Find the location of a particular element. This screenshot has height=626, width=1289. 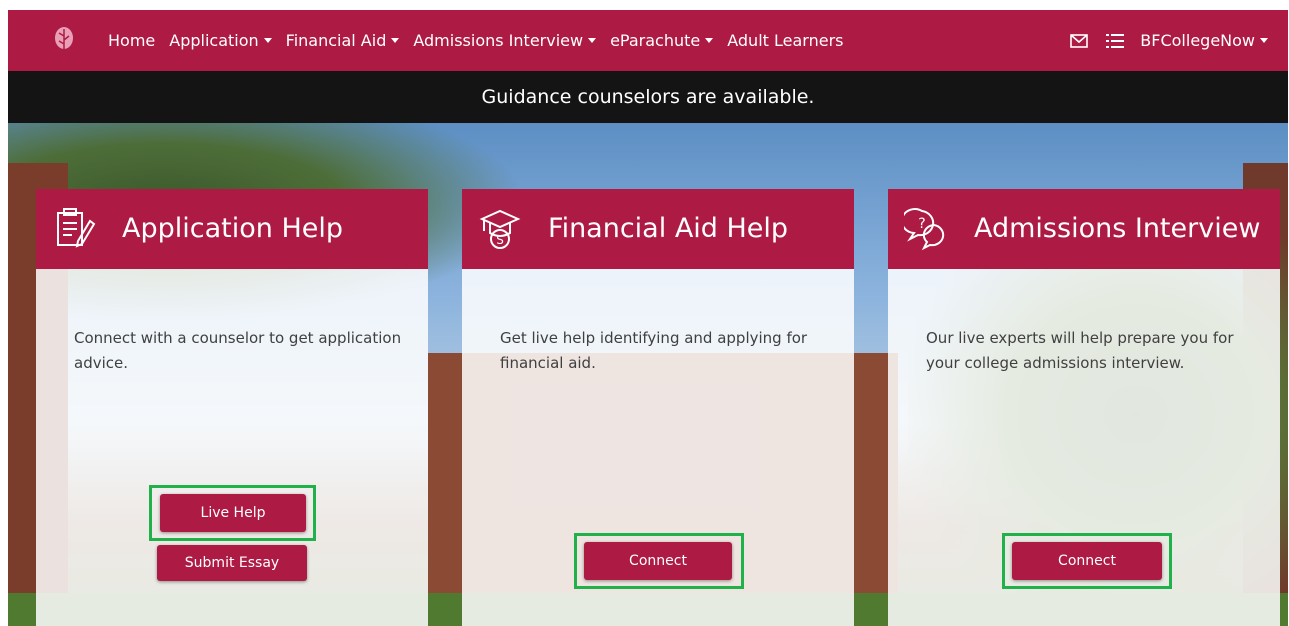

nav-home-label: Home is located at coordinates (132, 40).